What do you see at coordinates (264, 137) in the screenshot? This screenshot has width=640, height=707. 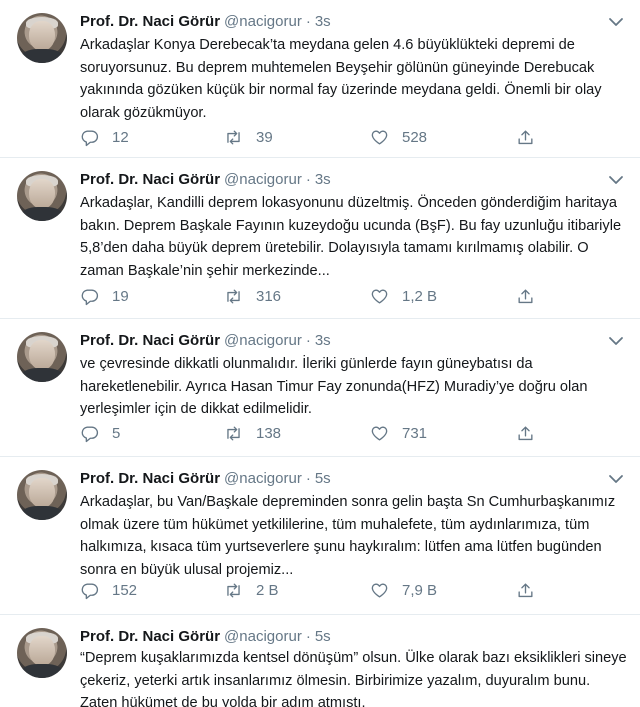 I see `retweet-count: 39` at bounding box center [264, 137].